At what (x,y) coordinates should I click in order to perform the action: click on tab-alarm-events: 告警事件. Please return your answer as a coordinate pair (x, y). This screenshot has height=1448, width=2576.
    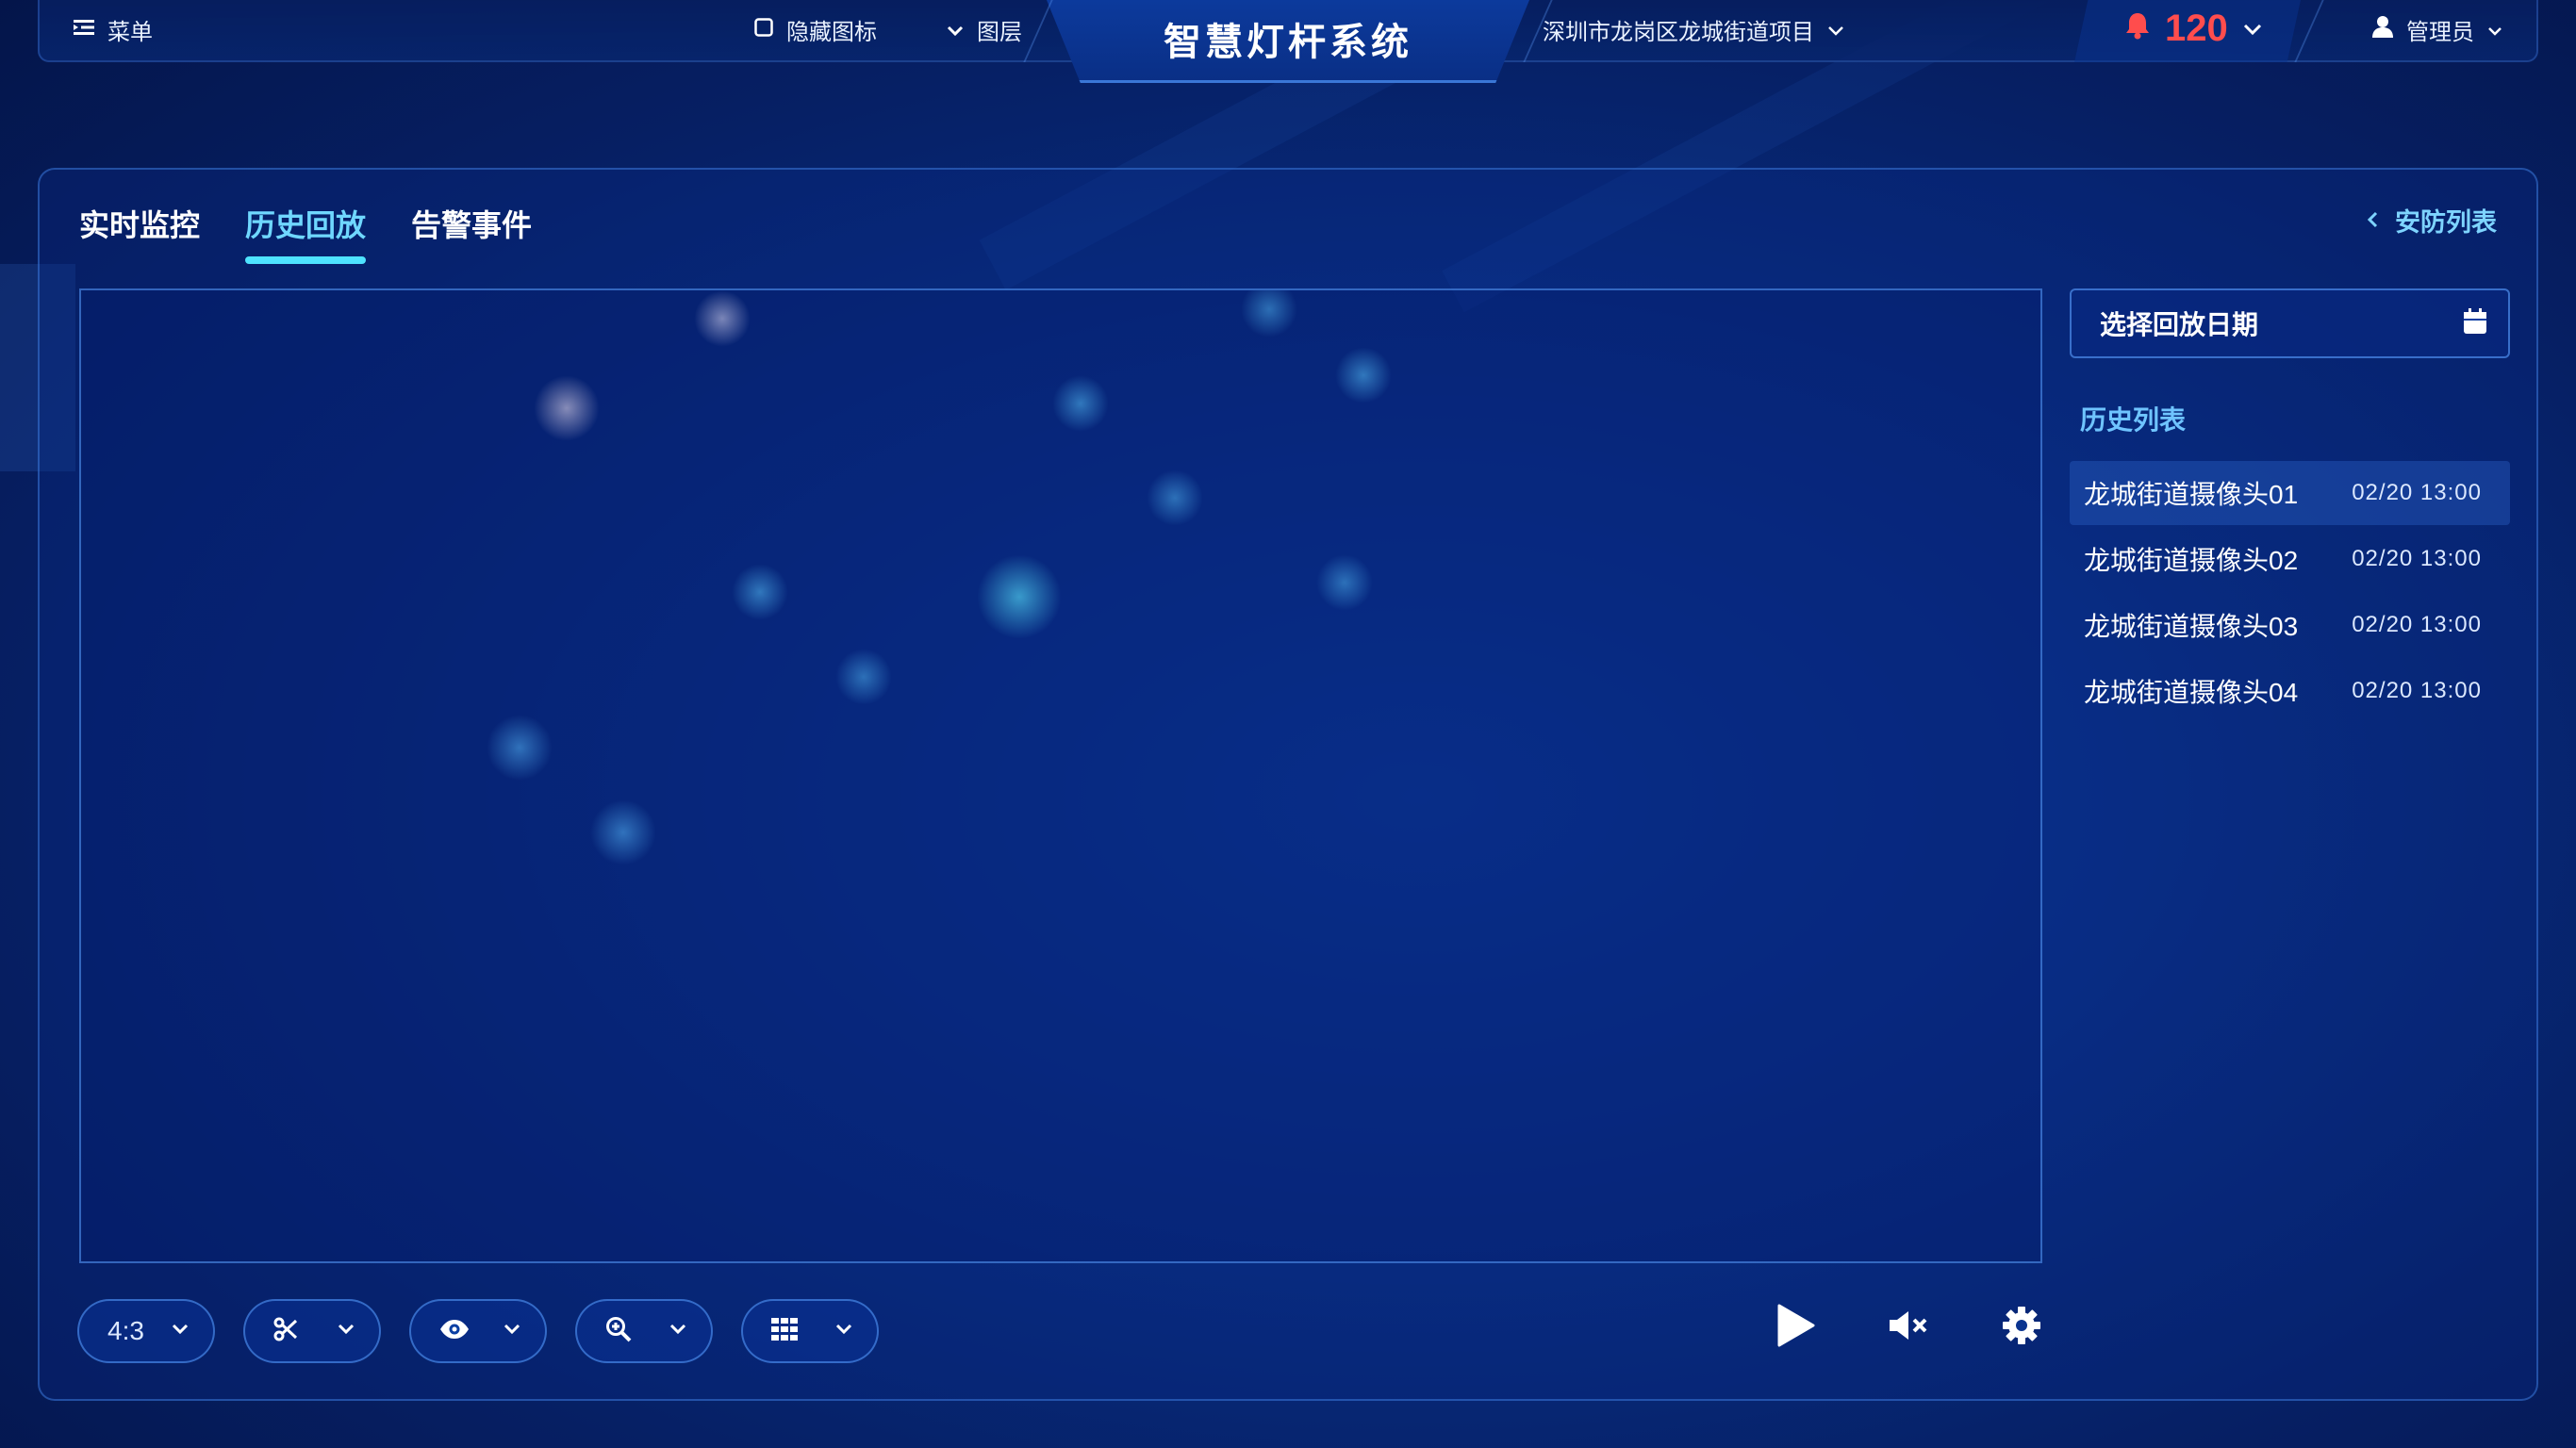
    Looking at the image, I should click on (471, 223).